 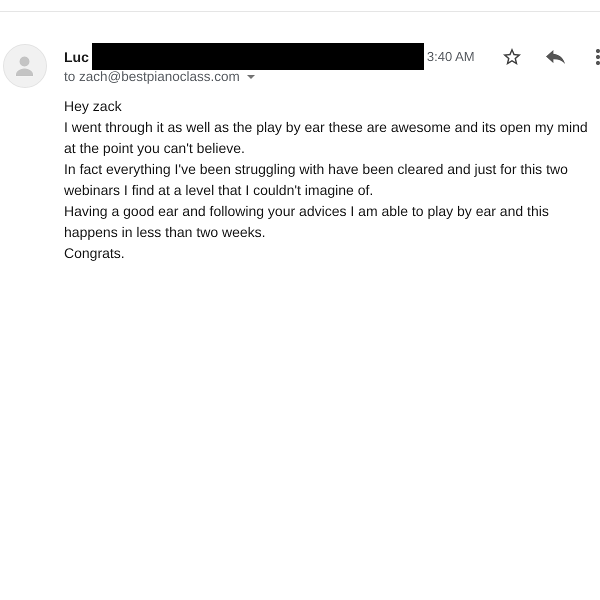 I want to click on message-paragraph: I went through it as well as the play by ear these are awesome and its open my mind at the point you can't believe., so click(x=326, y=138).